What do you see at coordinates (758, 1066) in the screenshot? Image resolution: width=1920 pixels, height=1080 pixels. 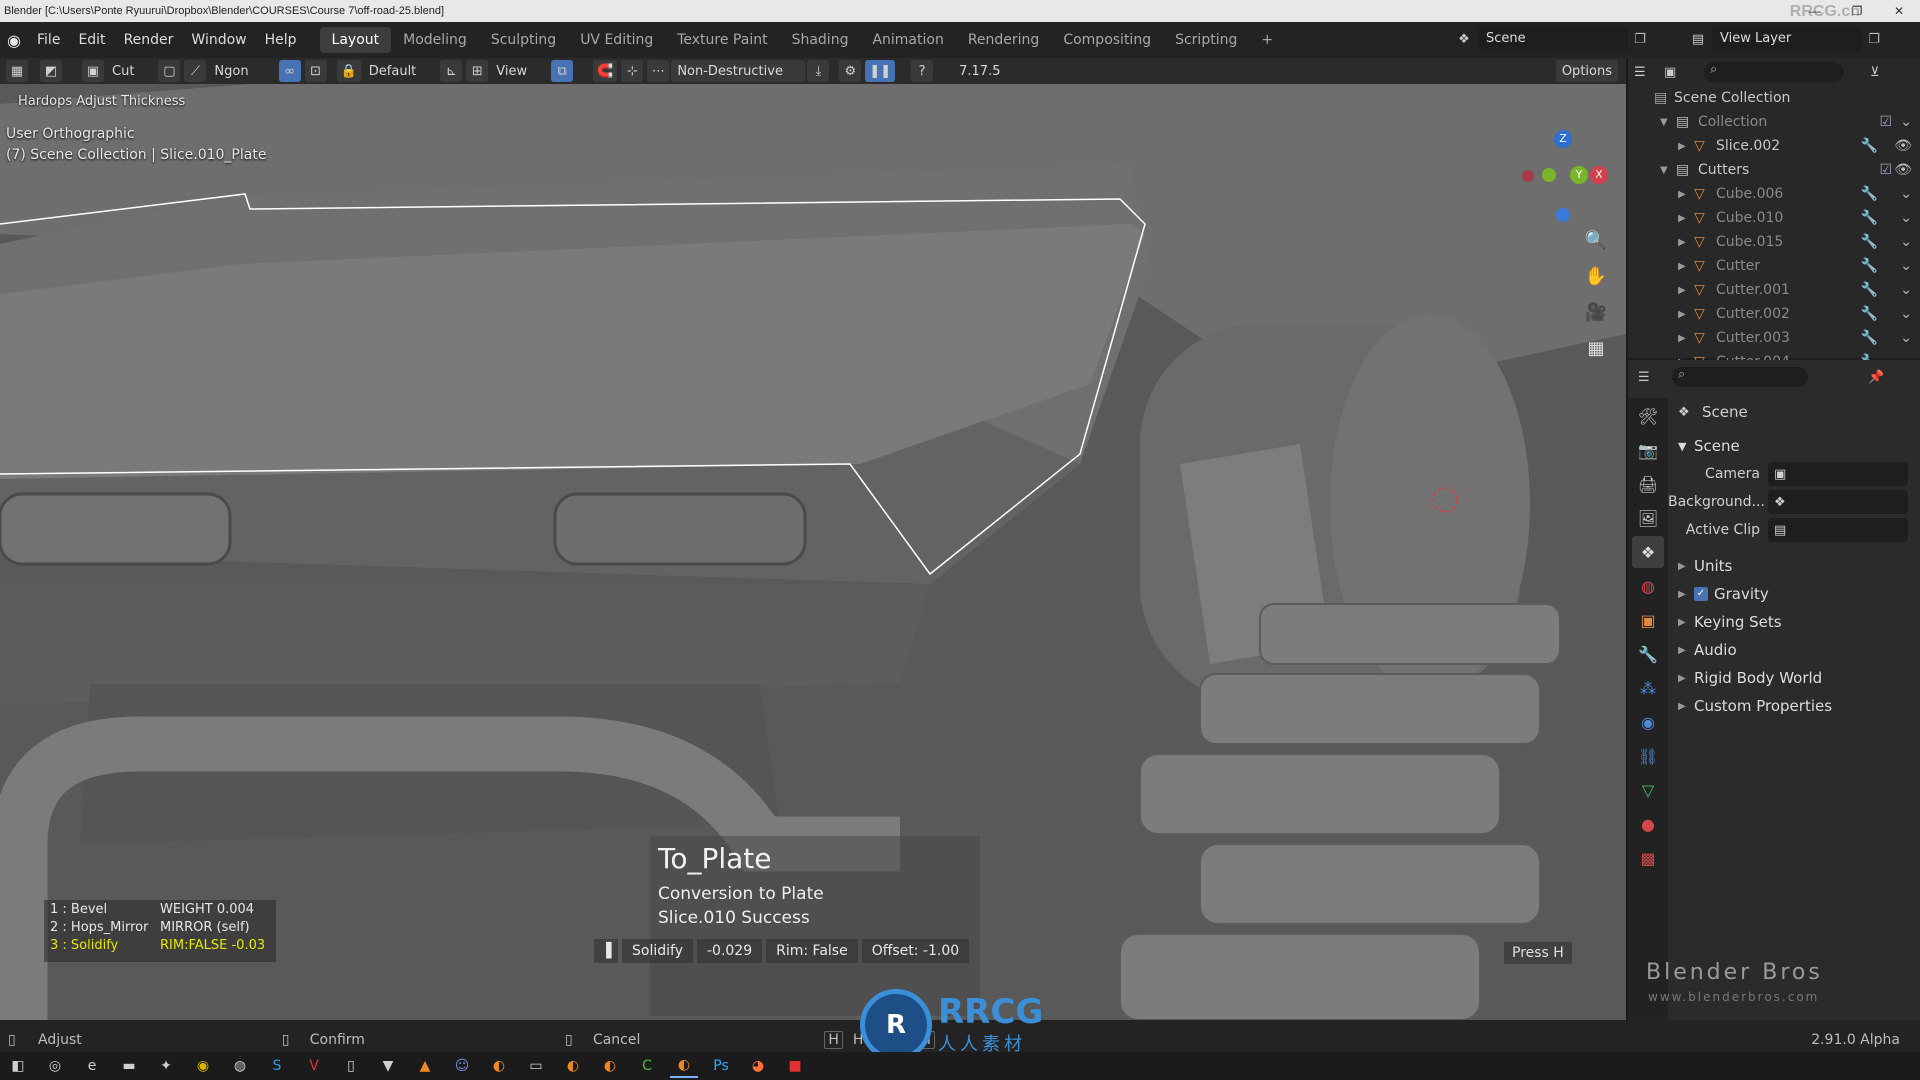 I see `firefox-icon: ◕` at bounding box center [758, 1066].